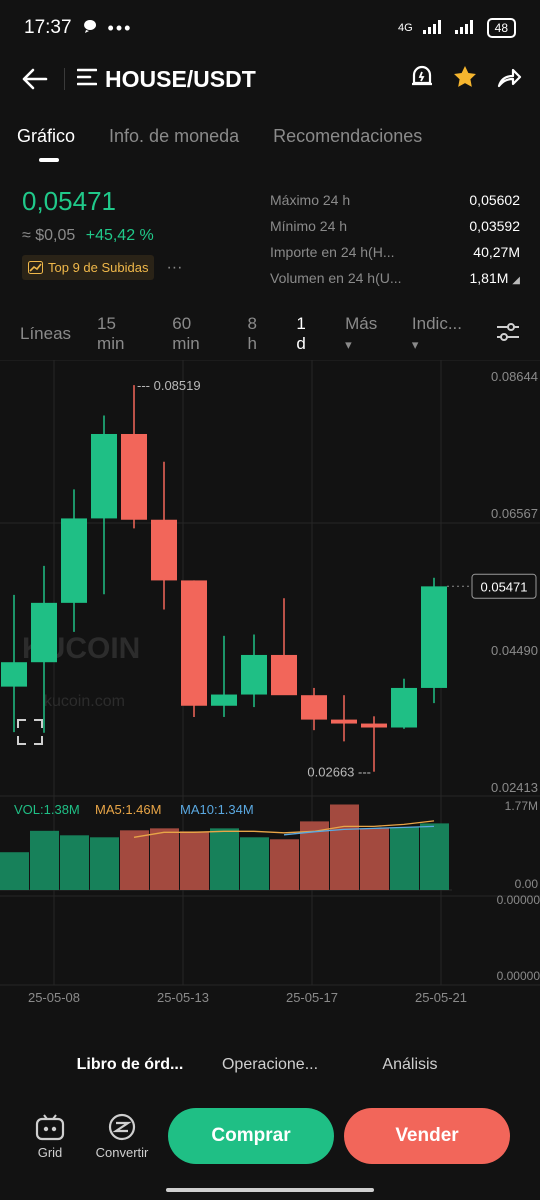 This screenshot has width=540, height=1200. Describe the element at coordinates (122, 1152) in the screenshot. I see `convert-label: Convertir` at that location.